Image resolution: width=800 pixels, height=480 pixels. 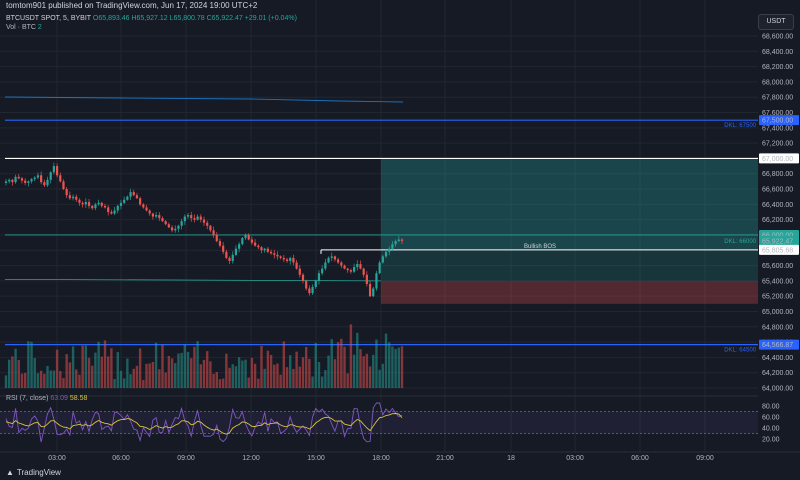 What do you see at coordinates (39, 27) in the screenshot?
I see `volume-value: 2` at bounding box center [39, 27].